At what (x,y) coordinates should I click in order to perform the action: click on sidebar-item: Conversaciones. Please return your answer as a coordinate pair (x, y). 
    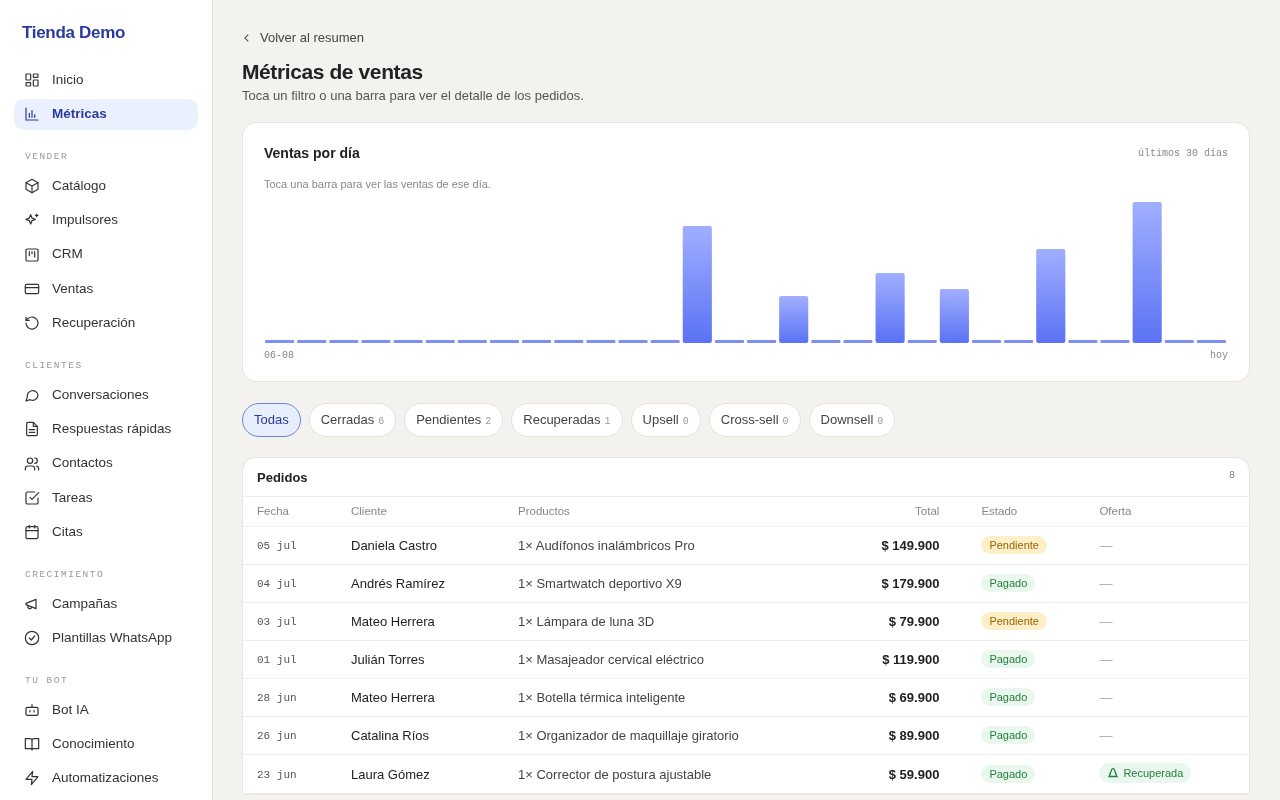
    Looking at the image, I should click on (106, 395).